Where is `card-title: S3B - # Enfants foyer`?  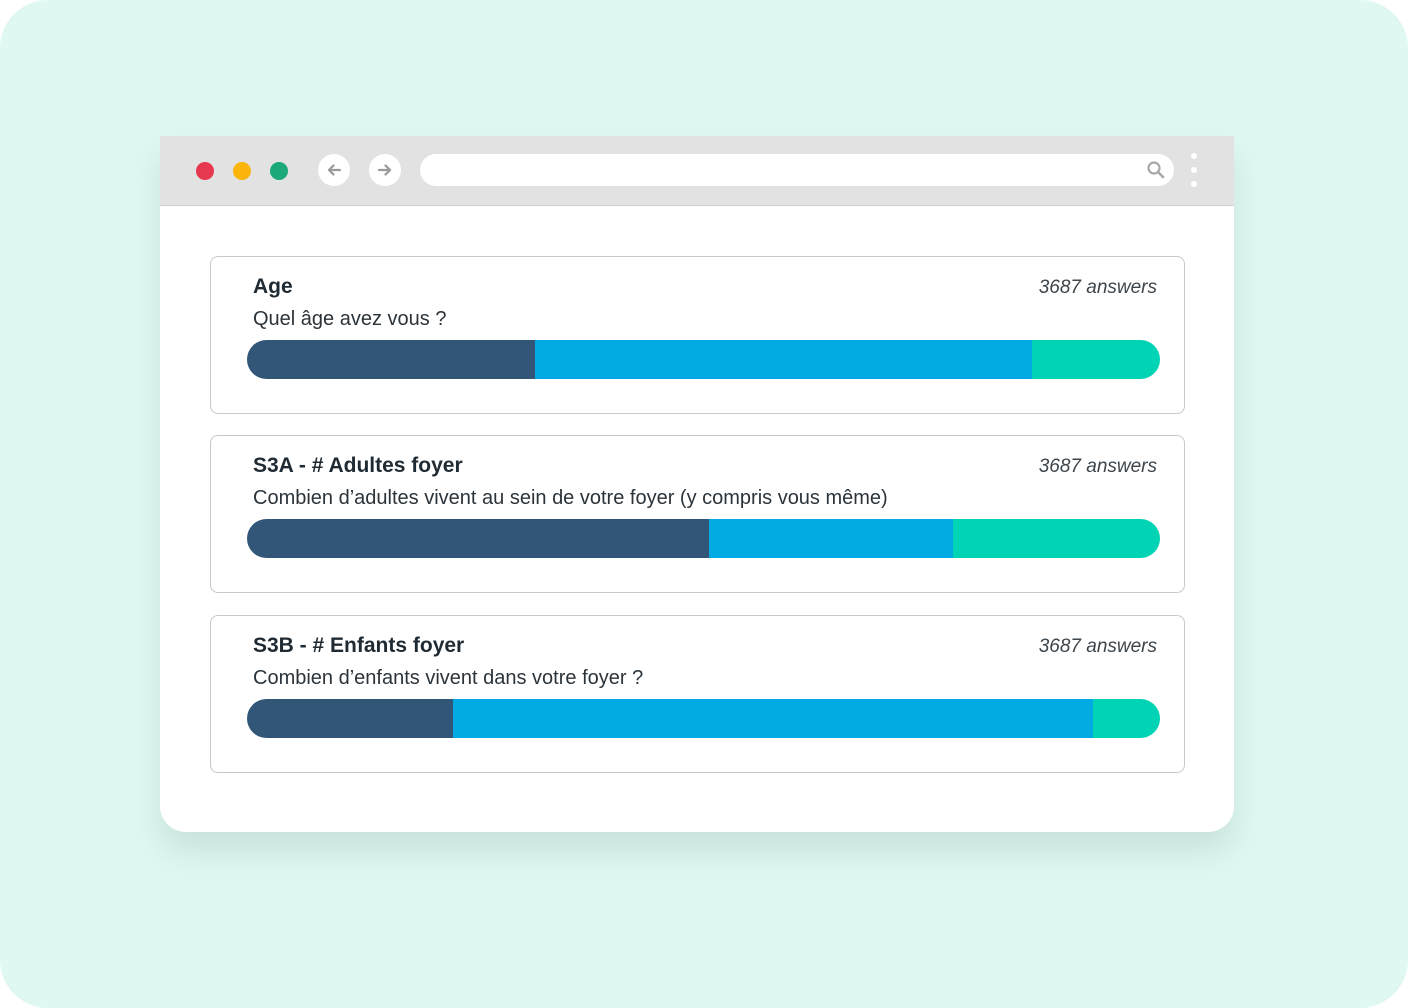 card-title: S3B - # Enfants foyer is located at coordinates (359, 645).